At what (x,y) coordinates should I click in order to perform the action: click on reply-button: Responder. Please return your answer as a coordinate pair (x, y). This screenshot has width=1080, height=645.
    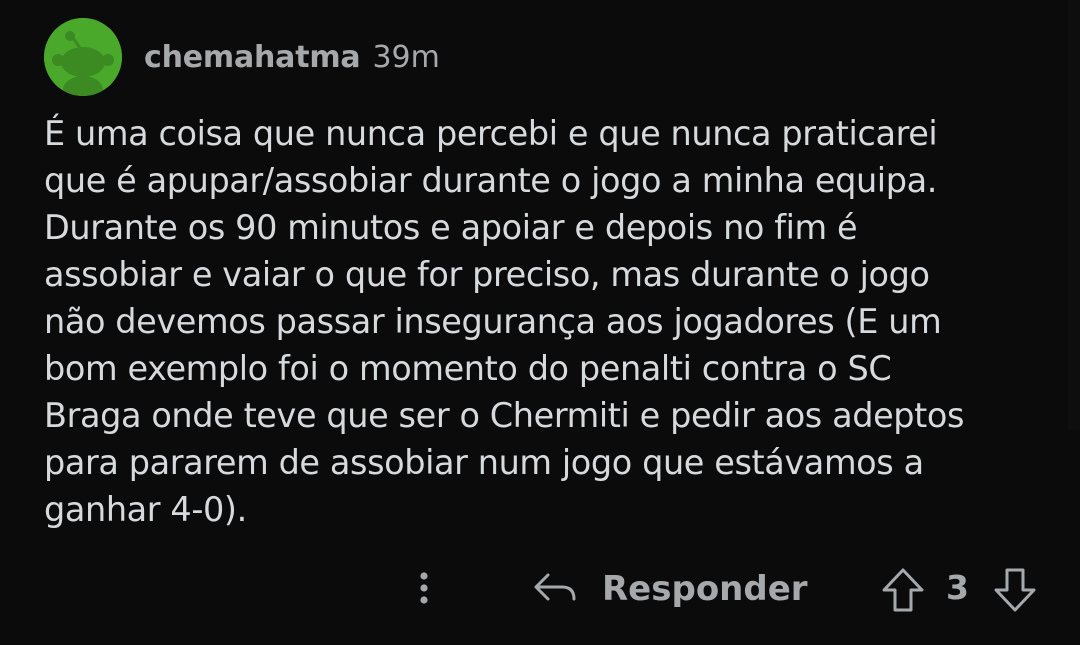
    Looking at the image, I should click on (670, 589).